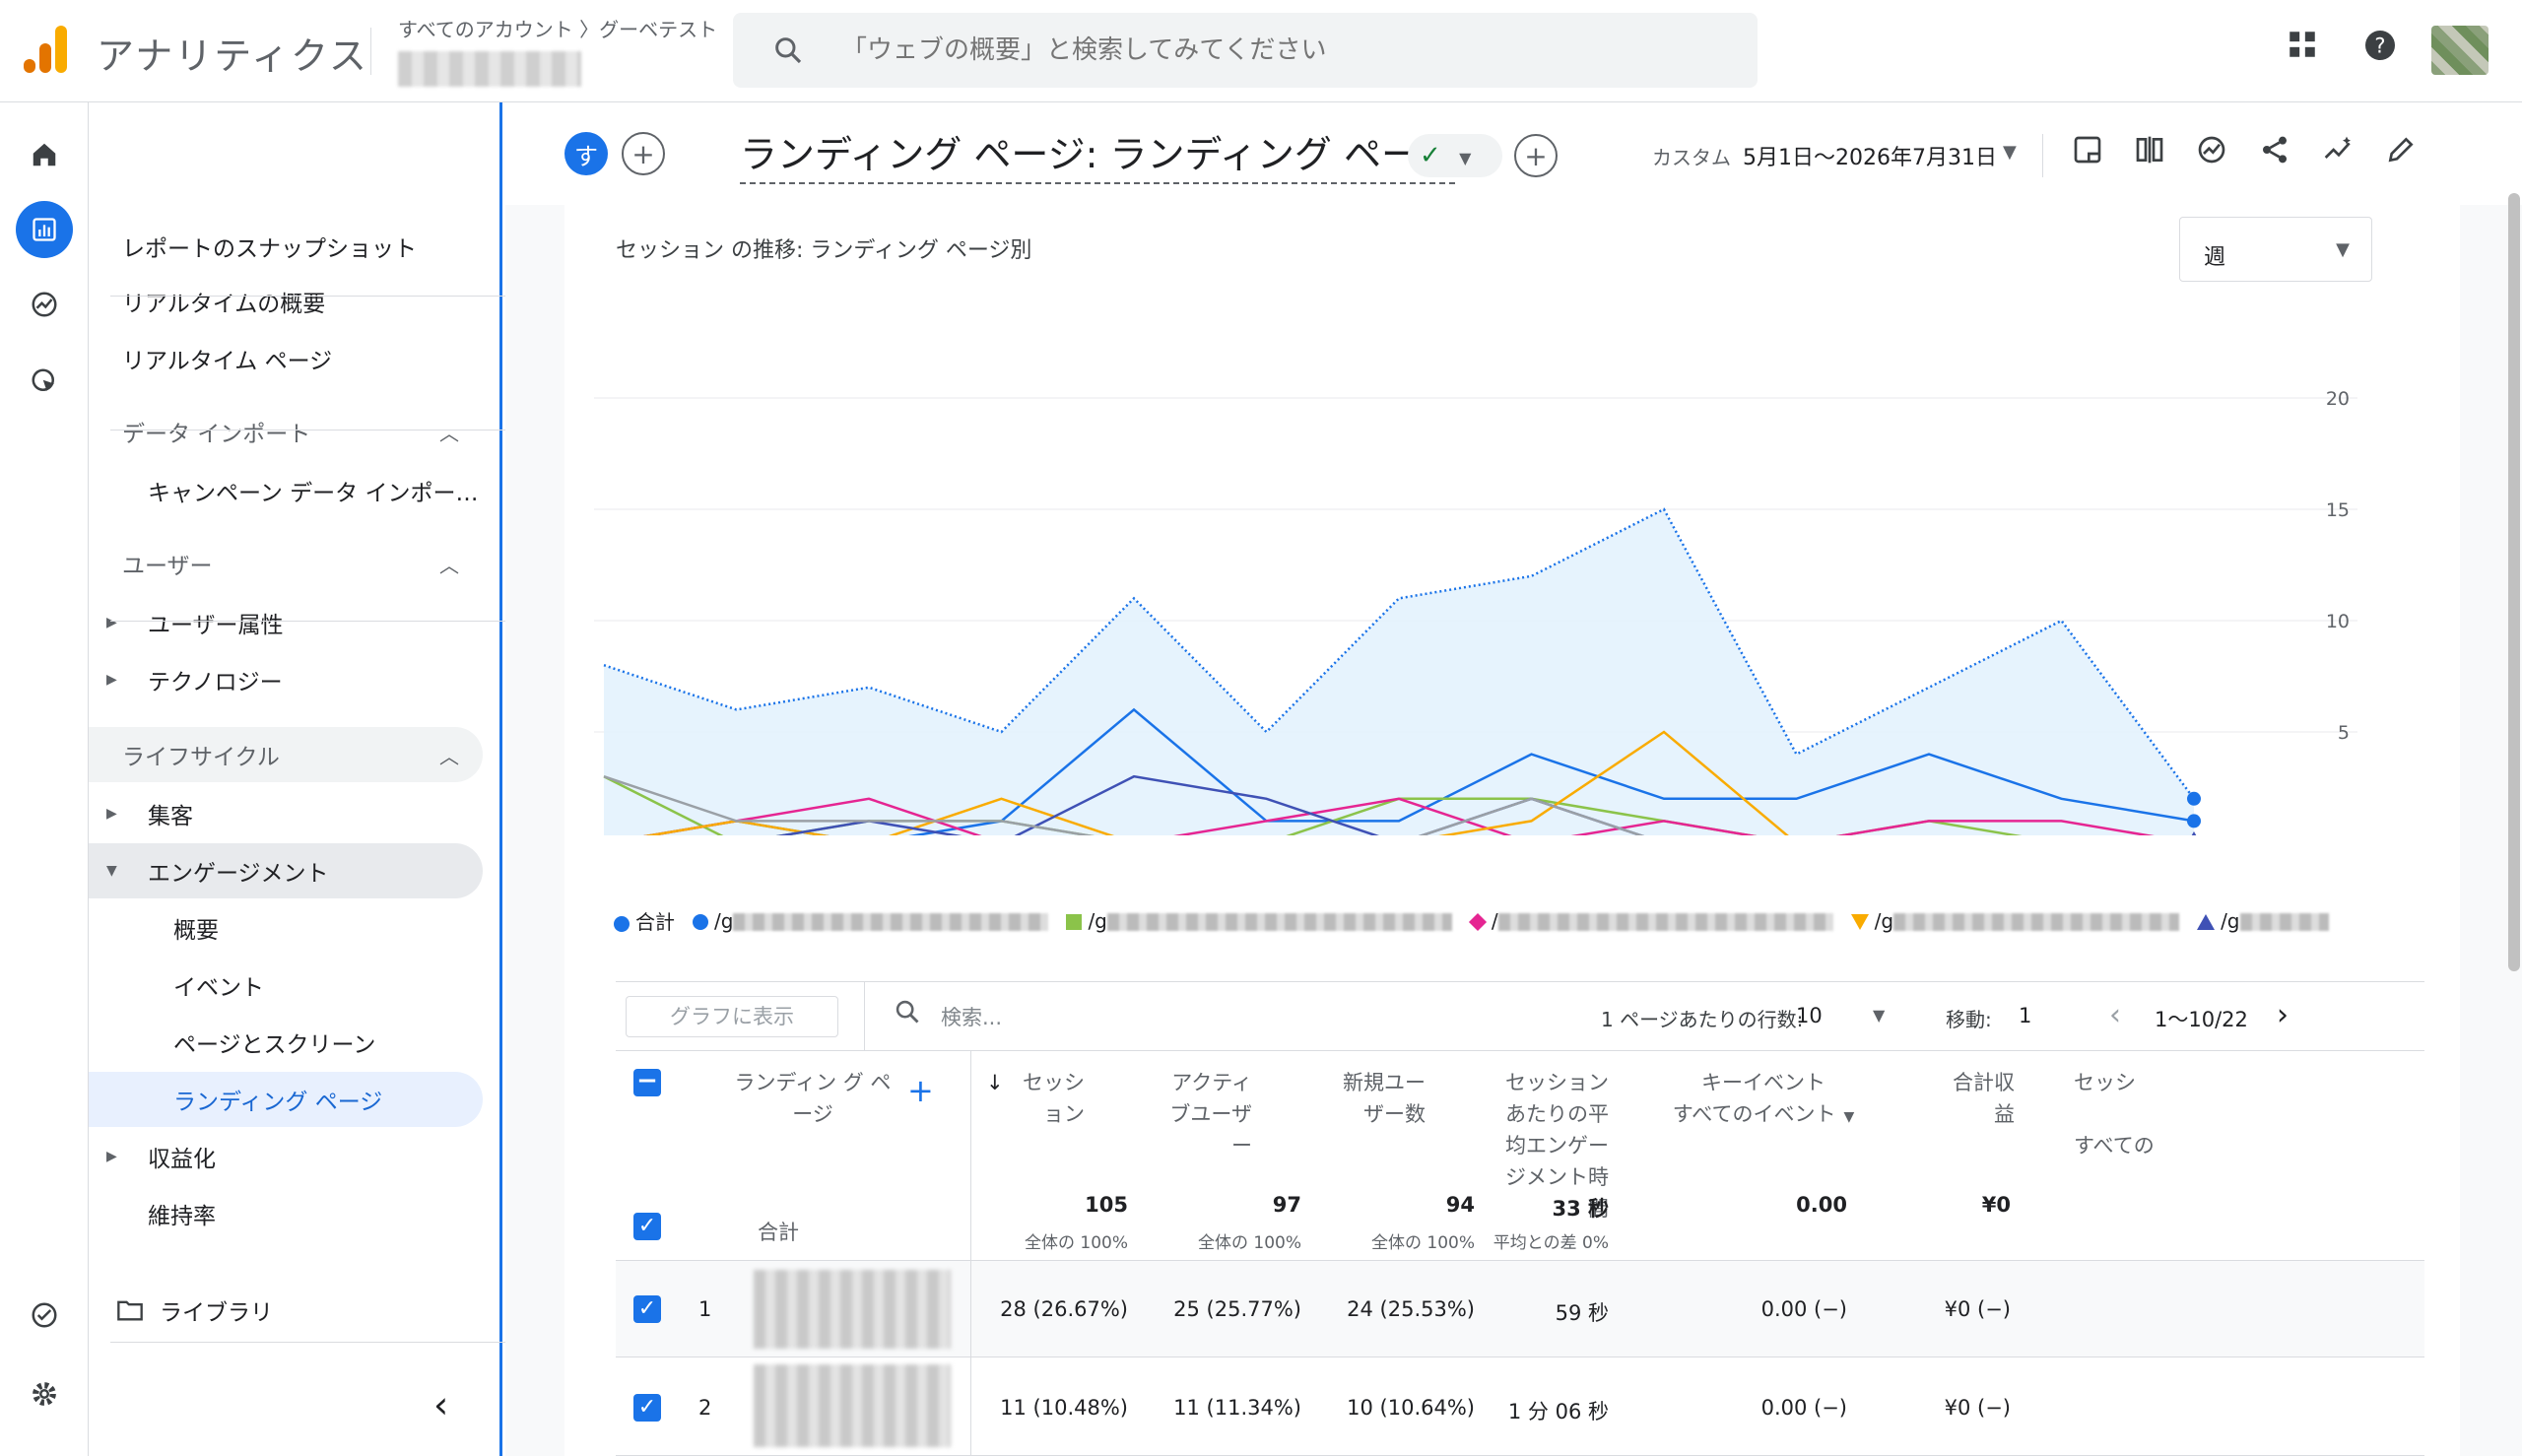 Image resolution: width=2522 pixels, height=1456 pixels. What do you see at coordinates (2211, 153) in the screenshot?
I see `insights-icon` at bounding box center [2211, 153].